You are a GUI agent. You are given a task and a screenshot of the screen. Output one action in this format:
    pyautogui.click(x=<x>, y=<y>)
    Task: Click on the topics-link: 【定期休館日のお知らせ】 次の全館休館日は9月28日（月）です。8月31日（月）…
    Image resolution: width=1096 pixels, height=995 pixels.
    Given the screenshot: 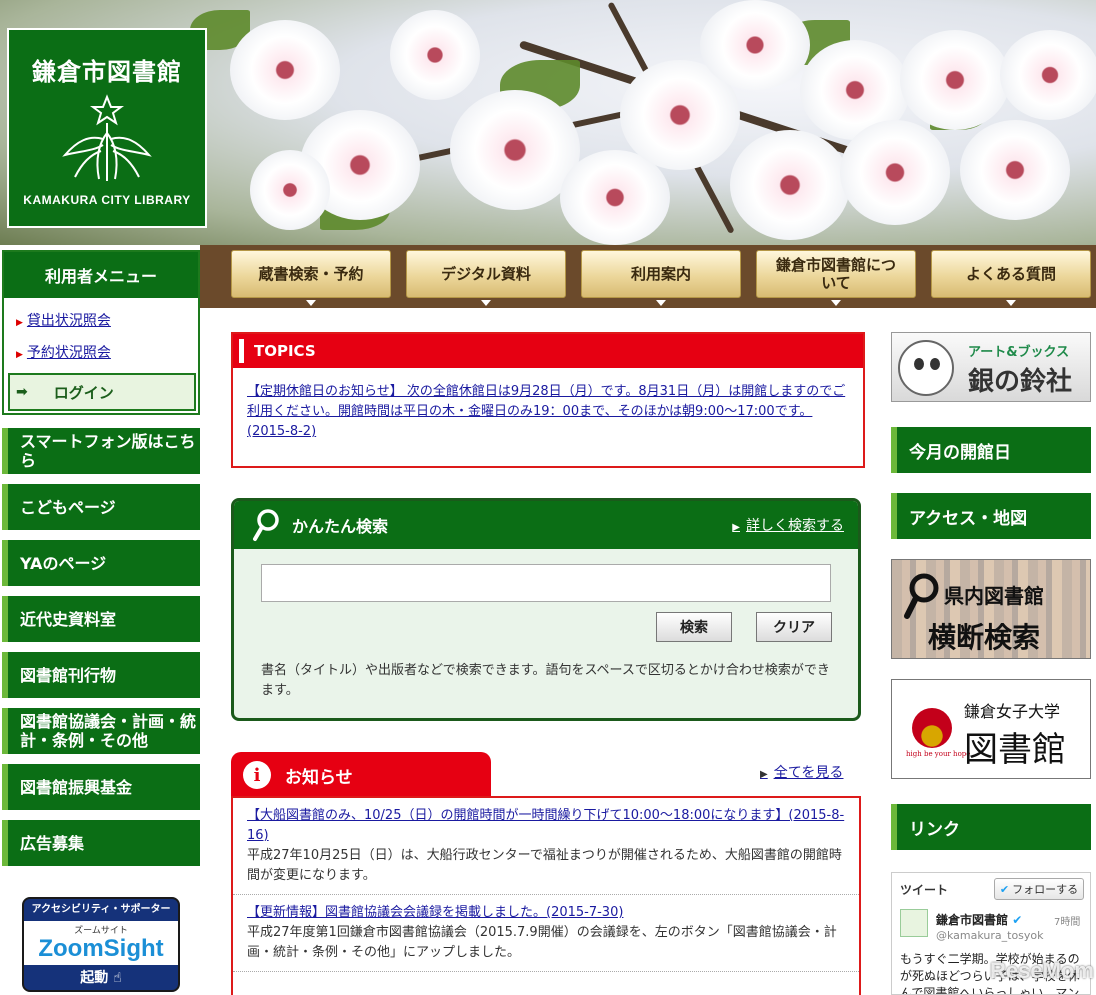 What is the action you would take?
    pyautogui.click(x=548, y=412)
    